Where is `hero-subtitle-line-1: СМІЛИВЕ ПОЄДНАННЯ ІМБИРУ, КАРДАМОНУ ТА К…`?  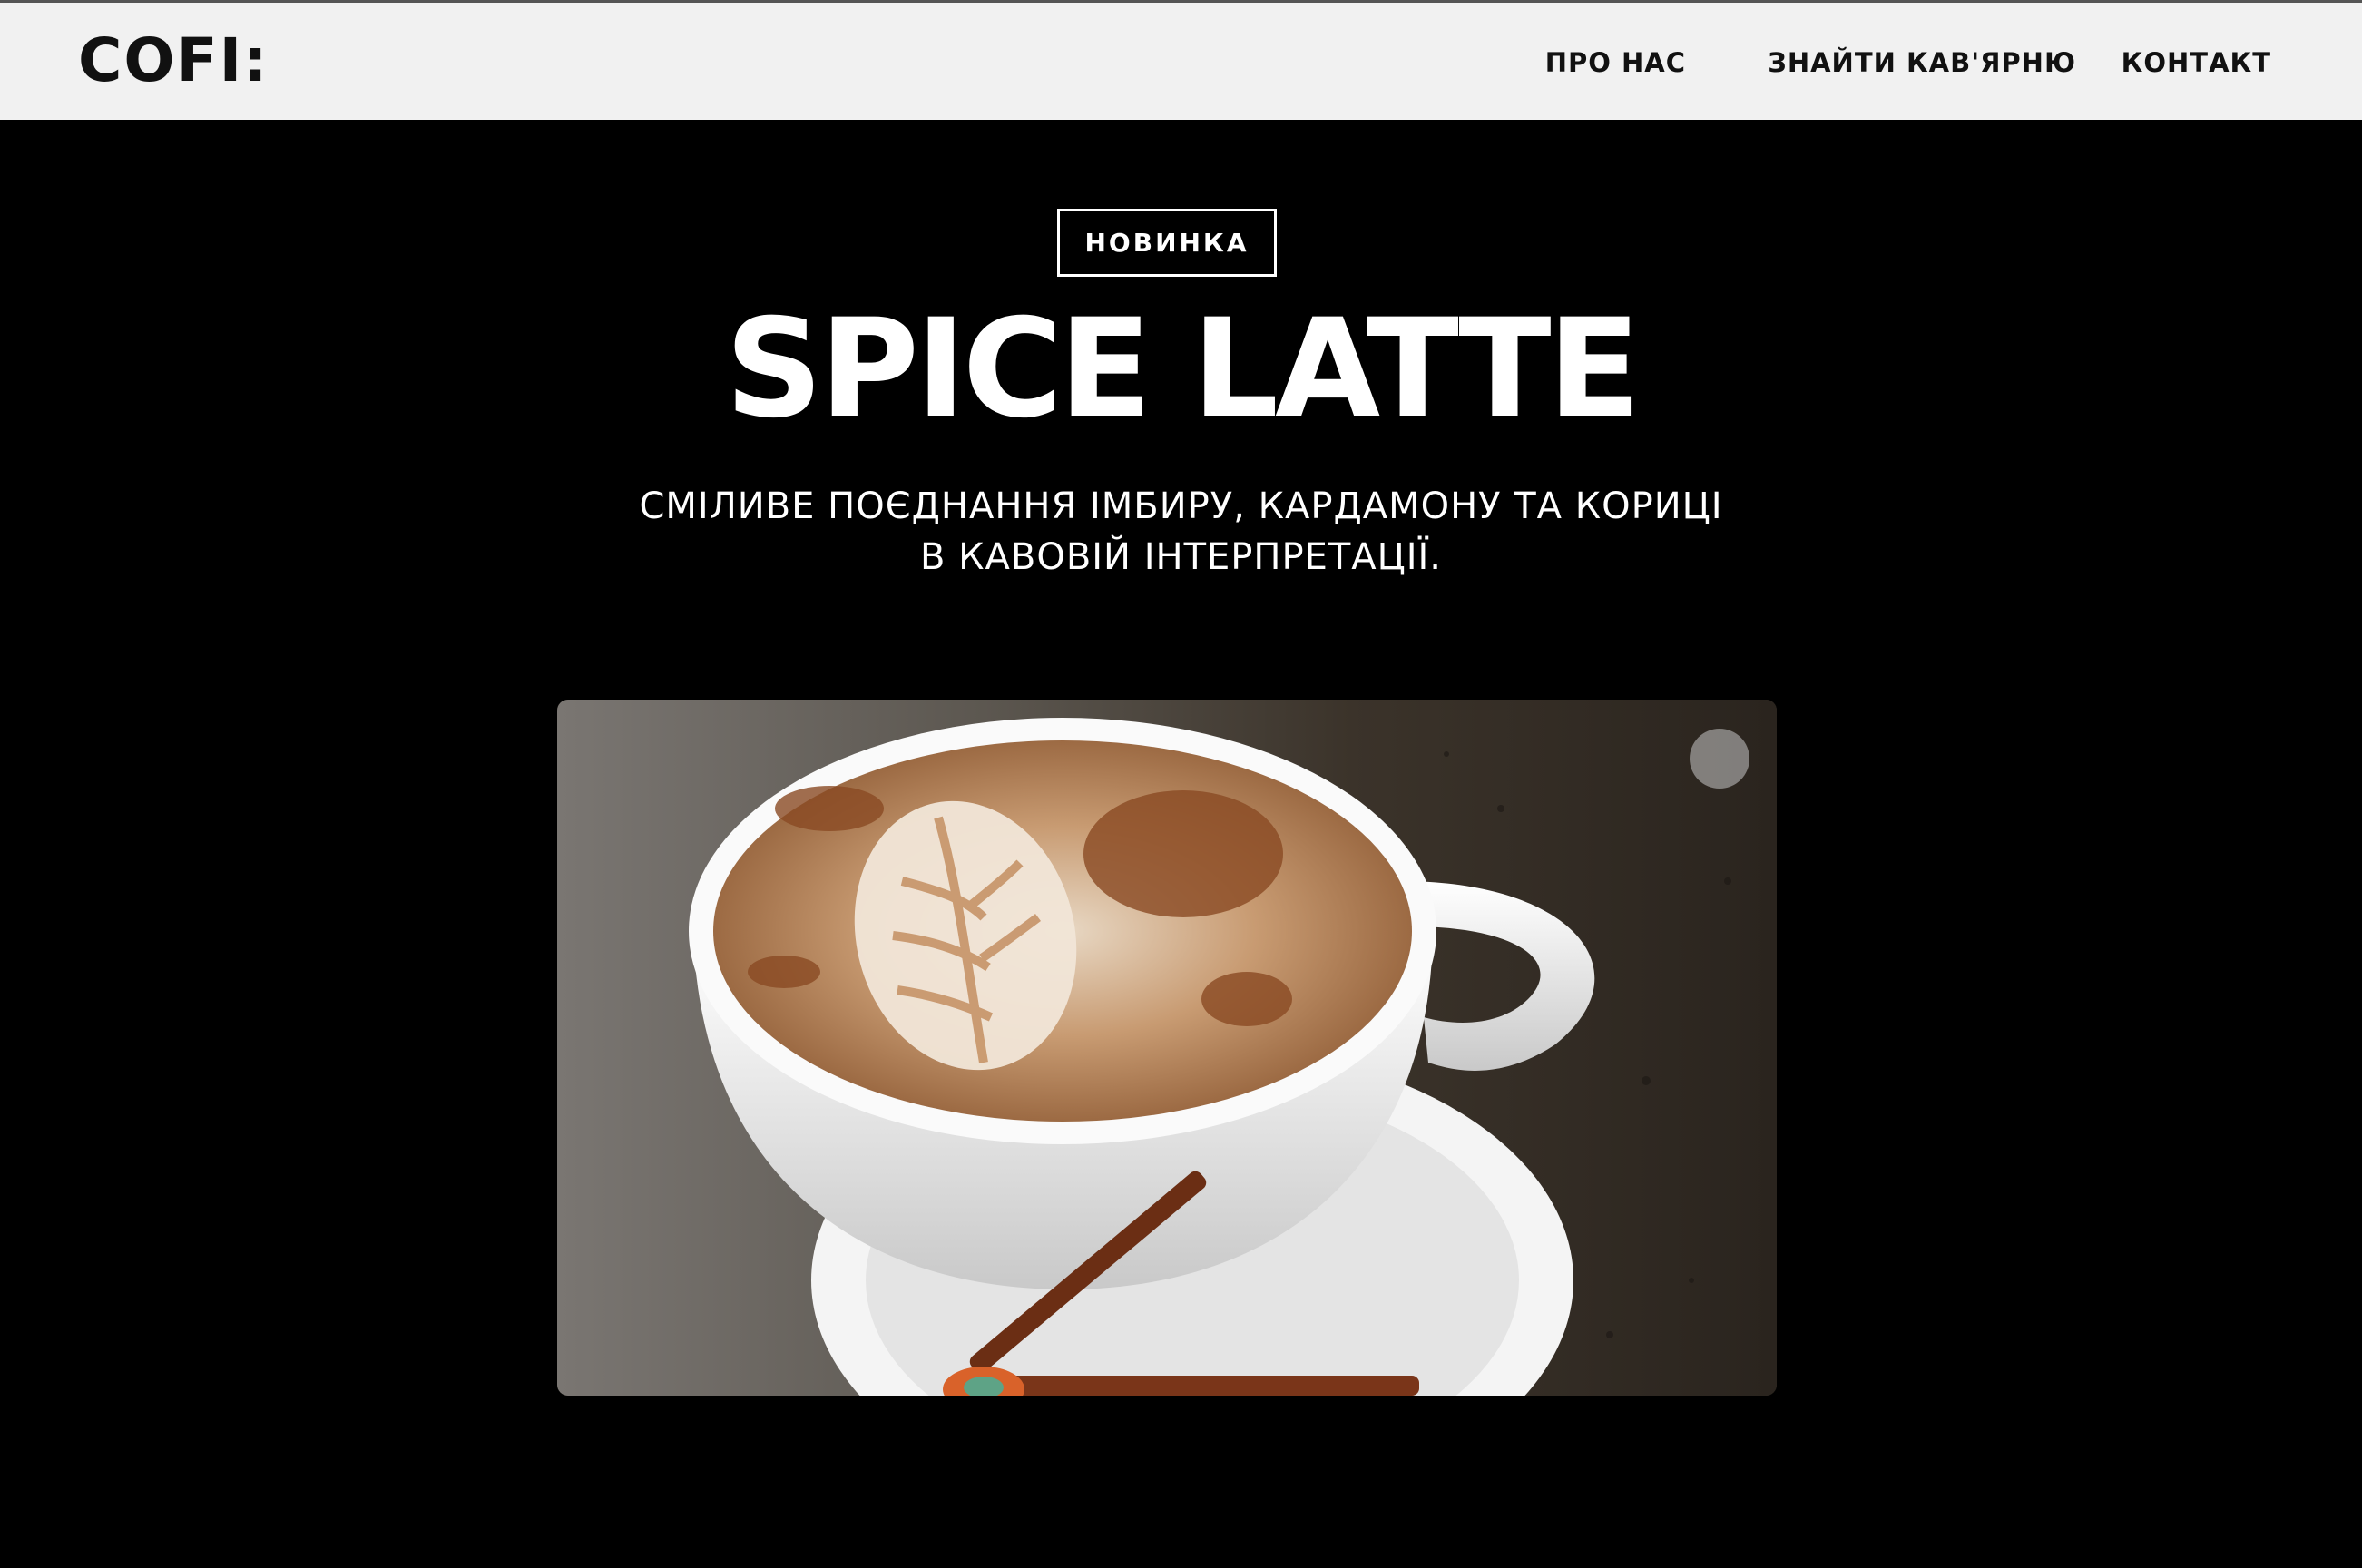
hero-subtitle-line-1: СМІЛИВЕ ПОЄДНАННЯ ІМБИРУ, КАРДАМОНУ ТА К… is located at coordinates (1181, 506).